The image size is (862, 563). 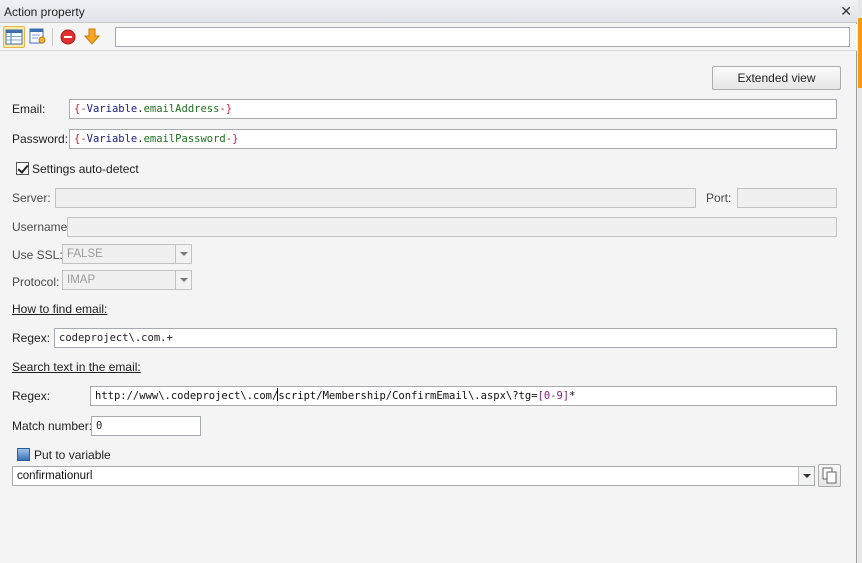 I want to click on arrow-down-icon, so click(x=92, y=36).